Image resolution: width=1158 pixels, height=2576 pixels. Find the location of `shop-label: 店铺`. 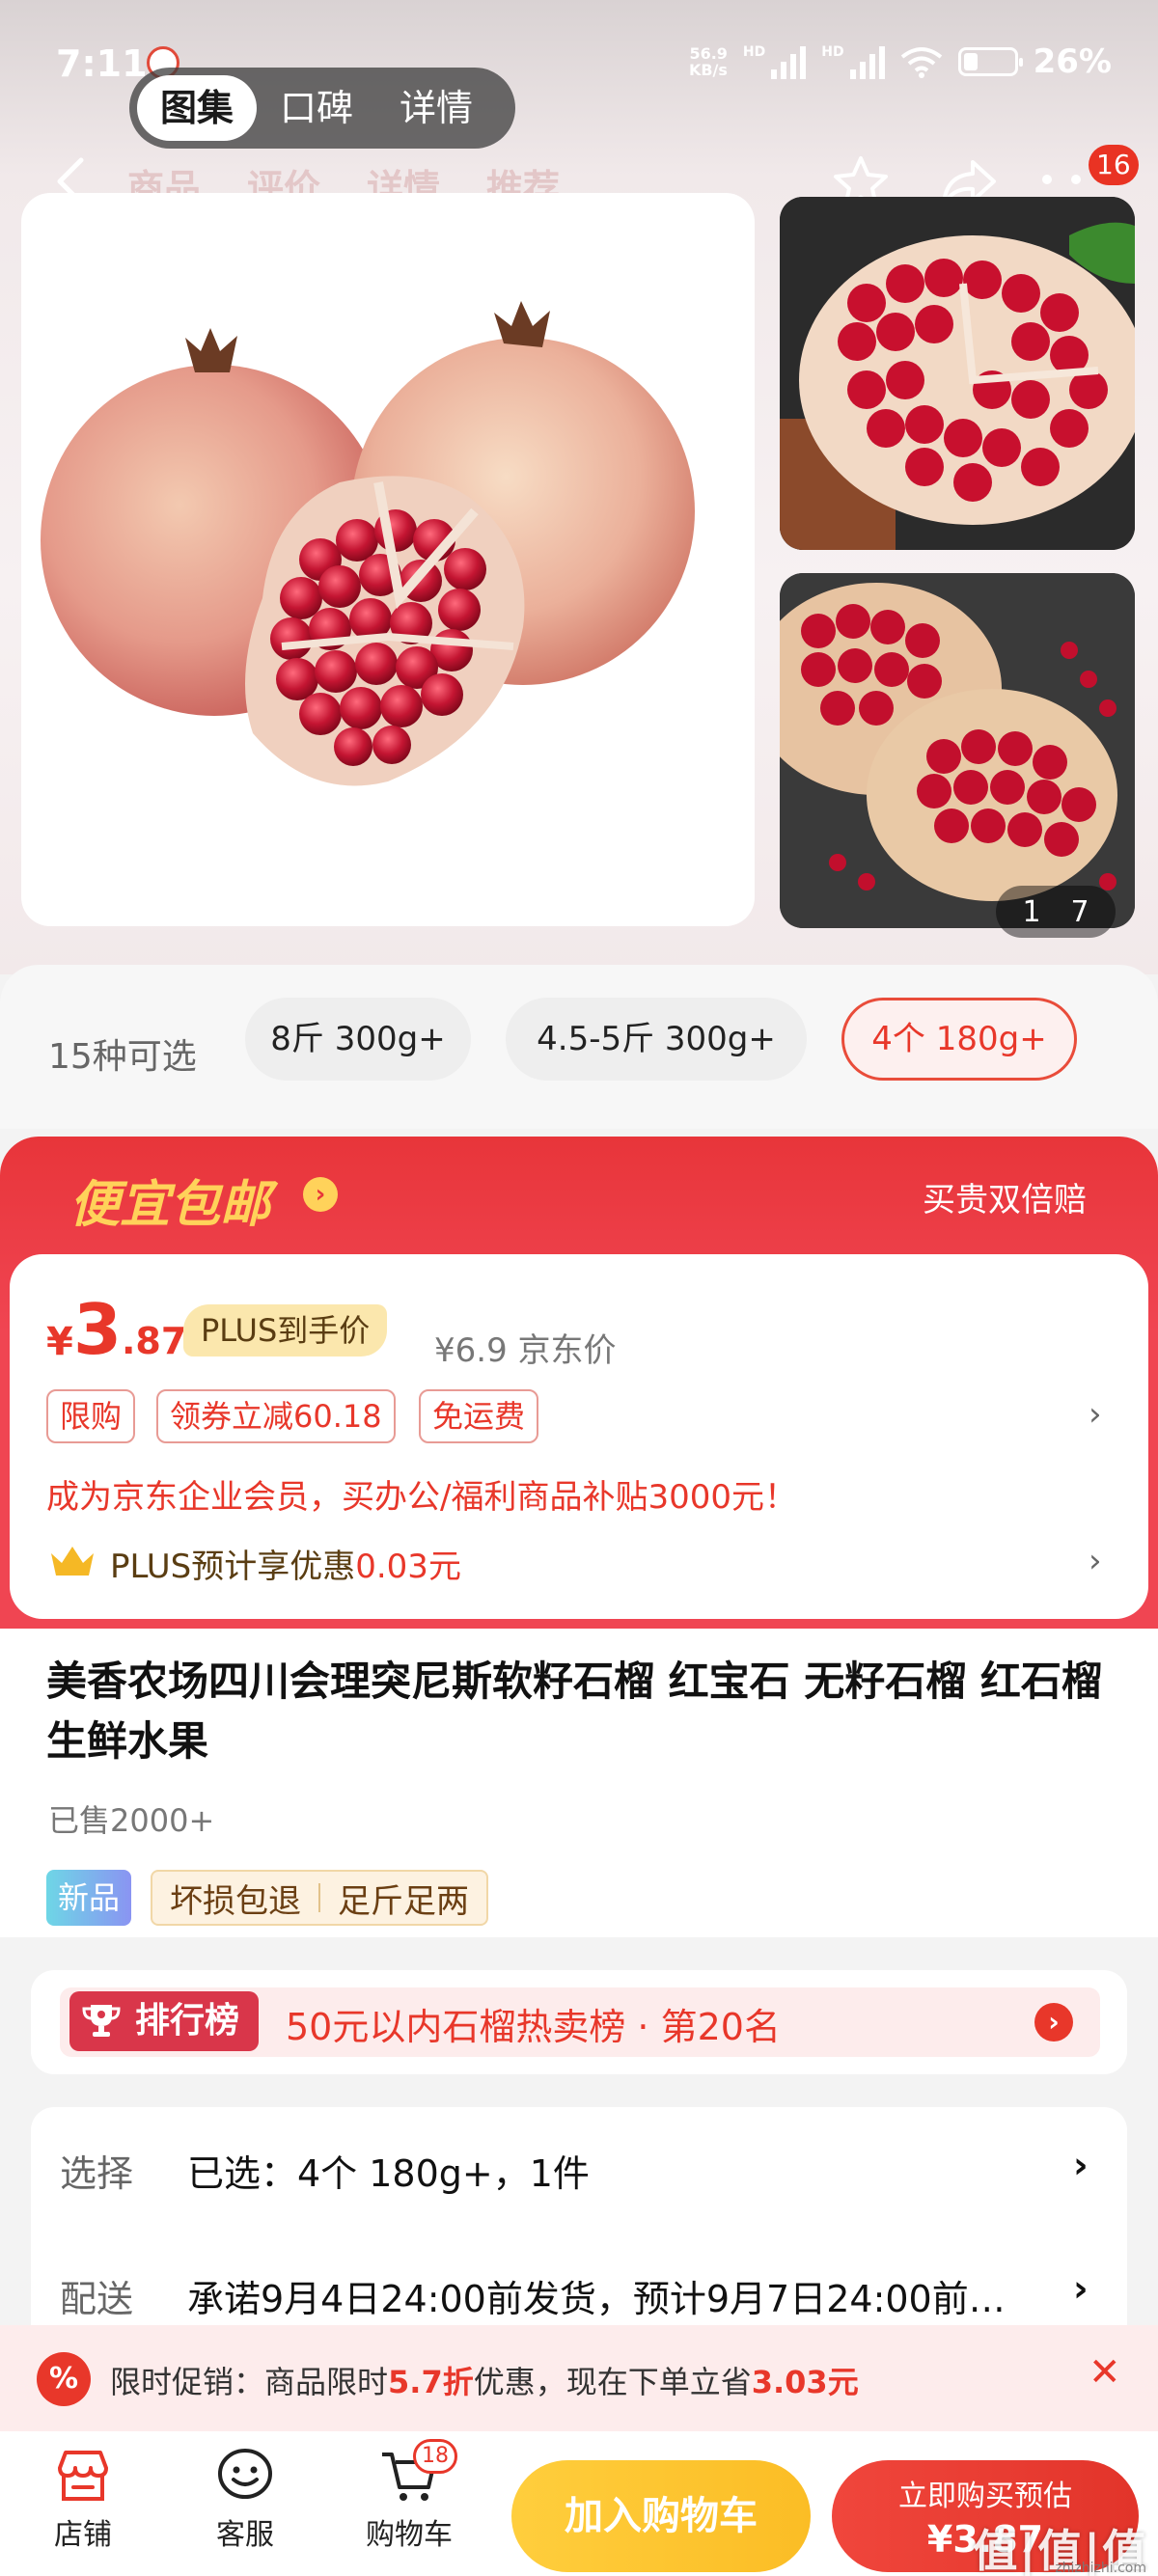

shop-label: 店铺 is located at coordinates (83, 2535).